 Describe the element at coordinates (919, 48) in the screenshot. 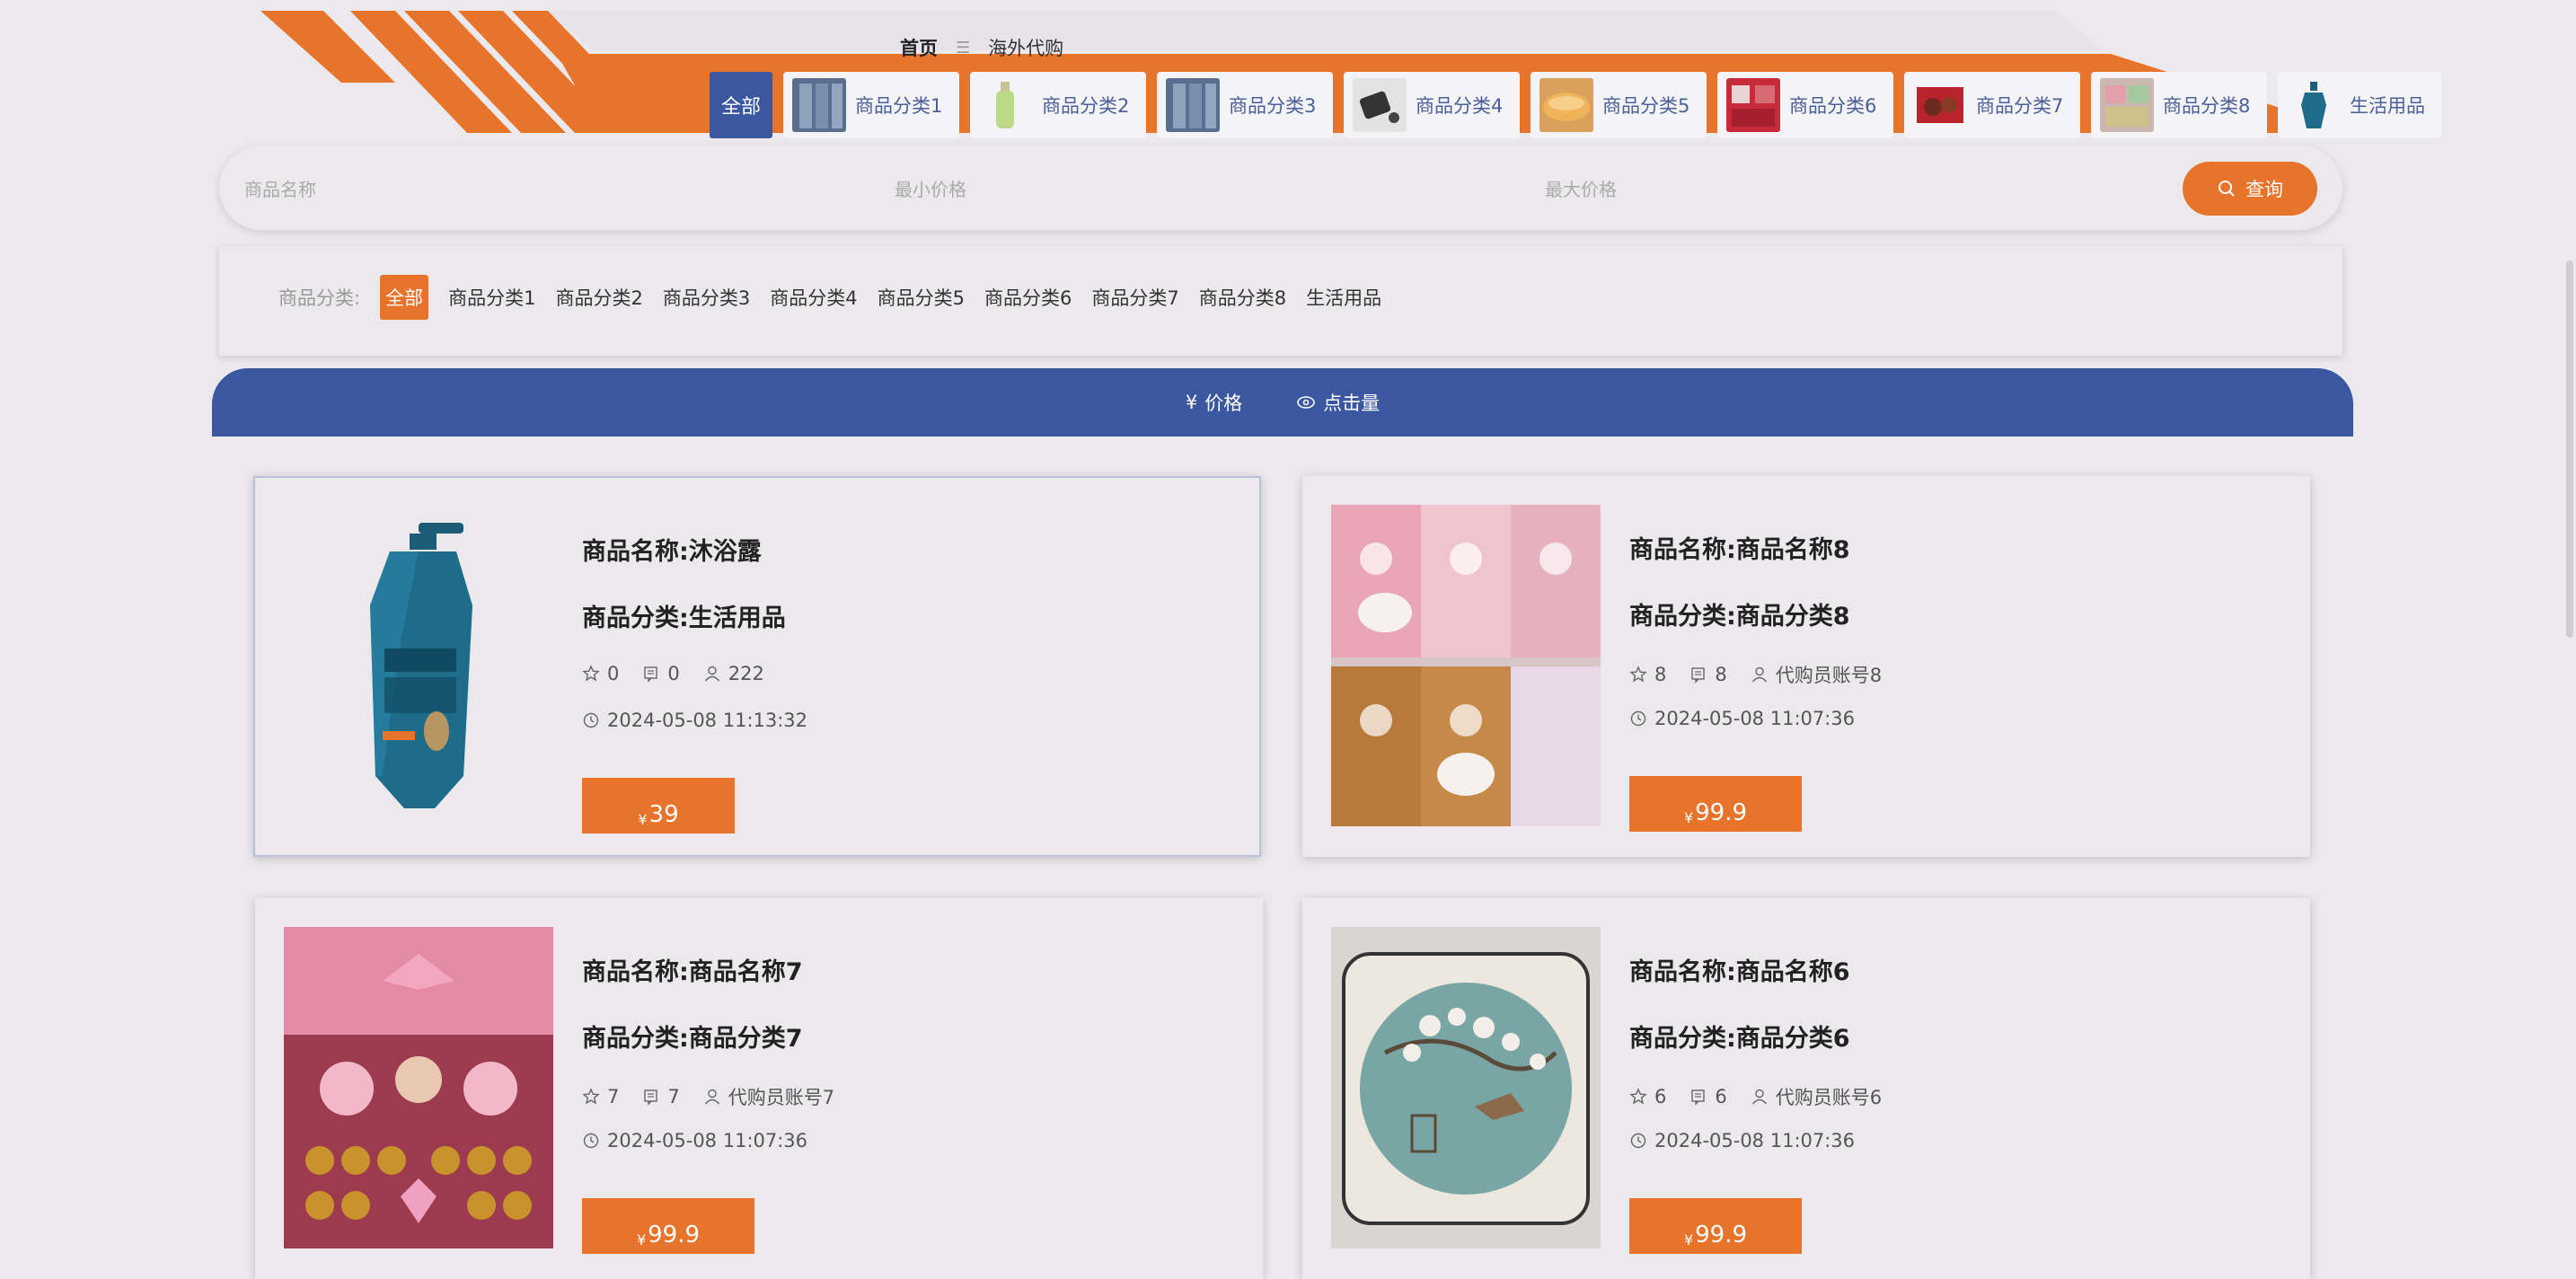

I see `breadcrumb-home: 首页` at that location.